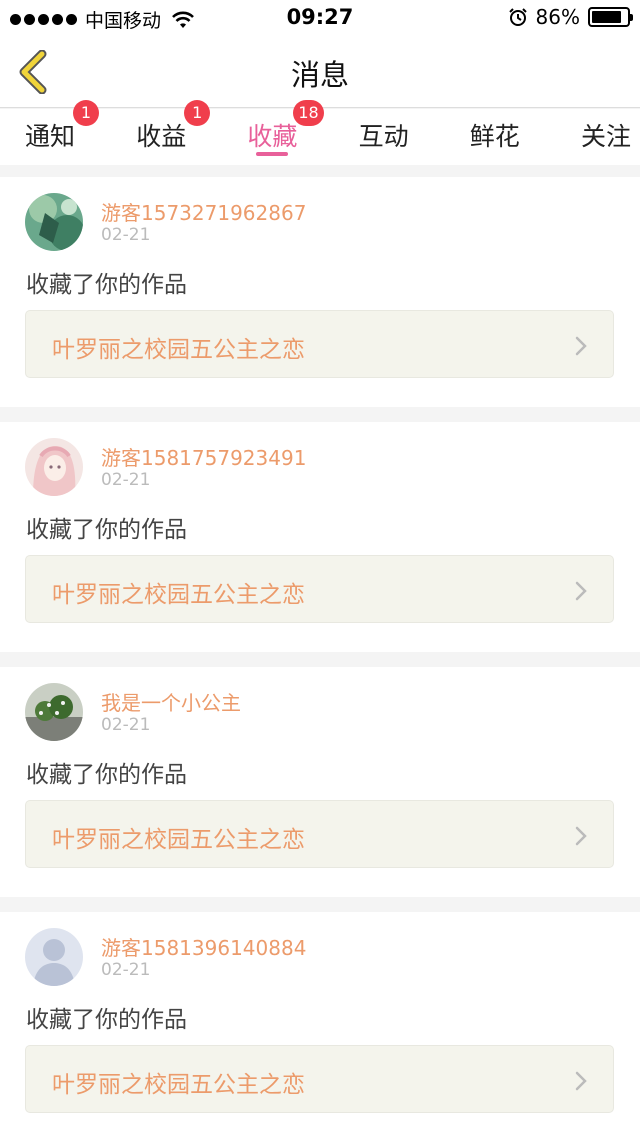 Image resolution: width=640 pixels, height=1139 pixels. Describe the element at coordinates (557, 17) in the screenshot. I see `battery-percent: 86%` at that location.